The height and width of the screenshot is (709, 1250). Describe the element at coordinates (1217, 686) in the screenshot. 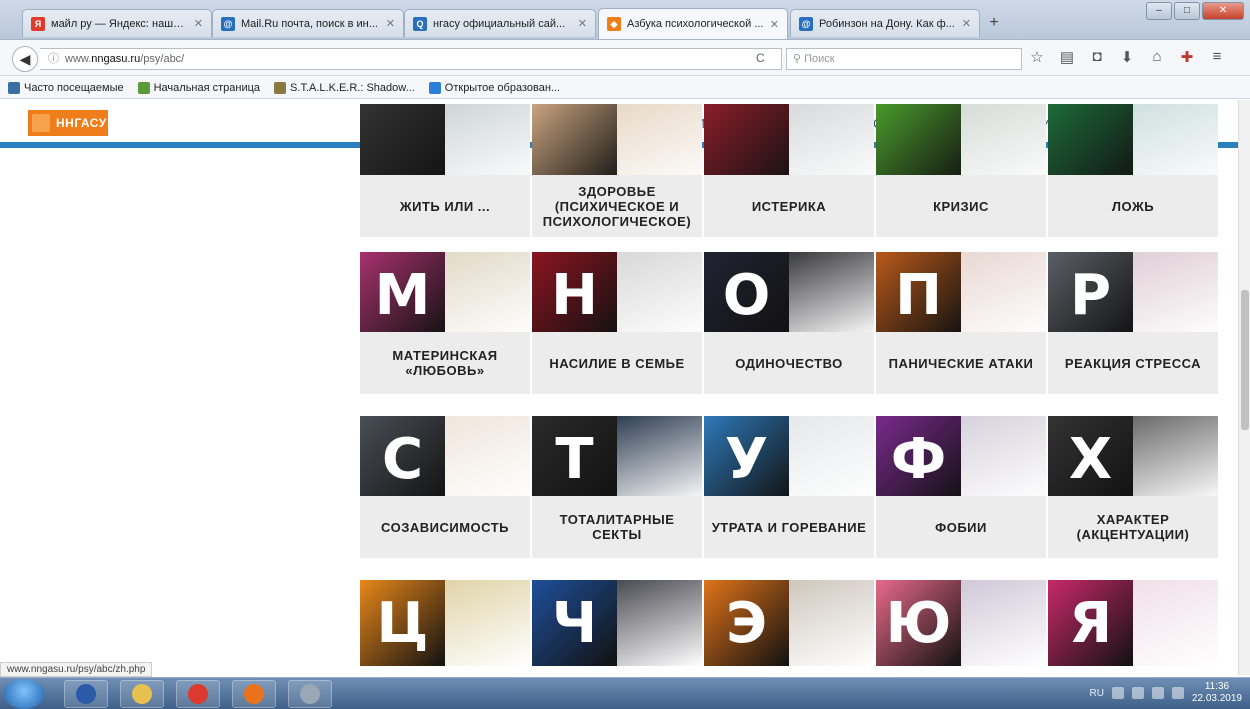

I see `clock-time: 11:36` at that location.